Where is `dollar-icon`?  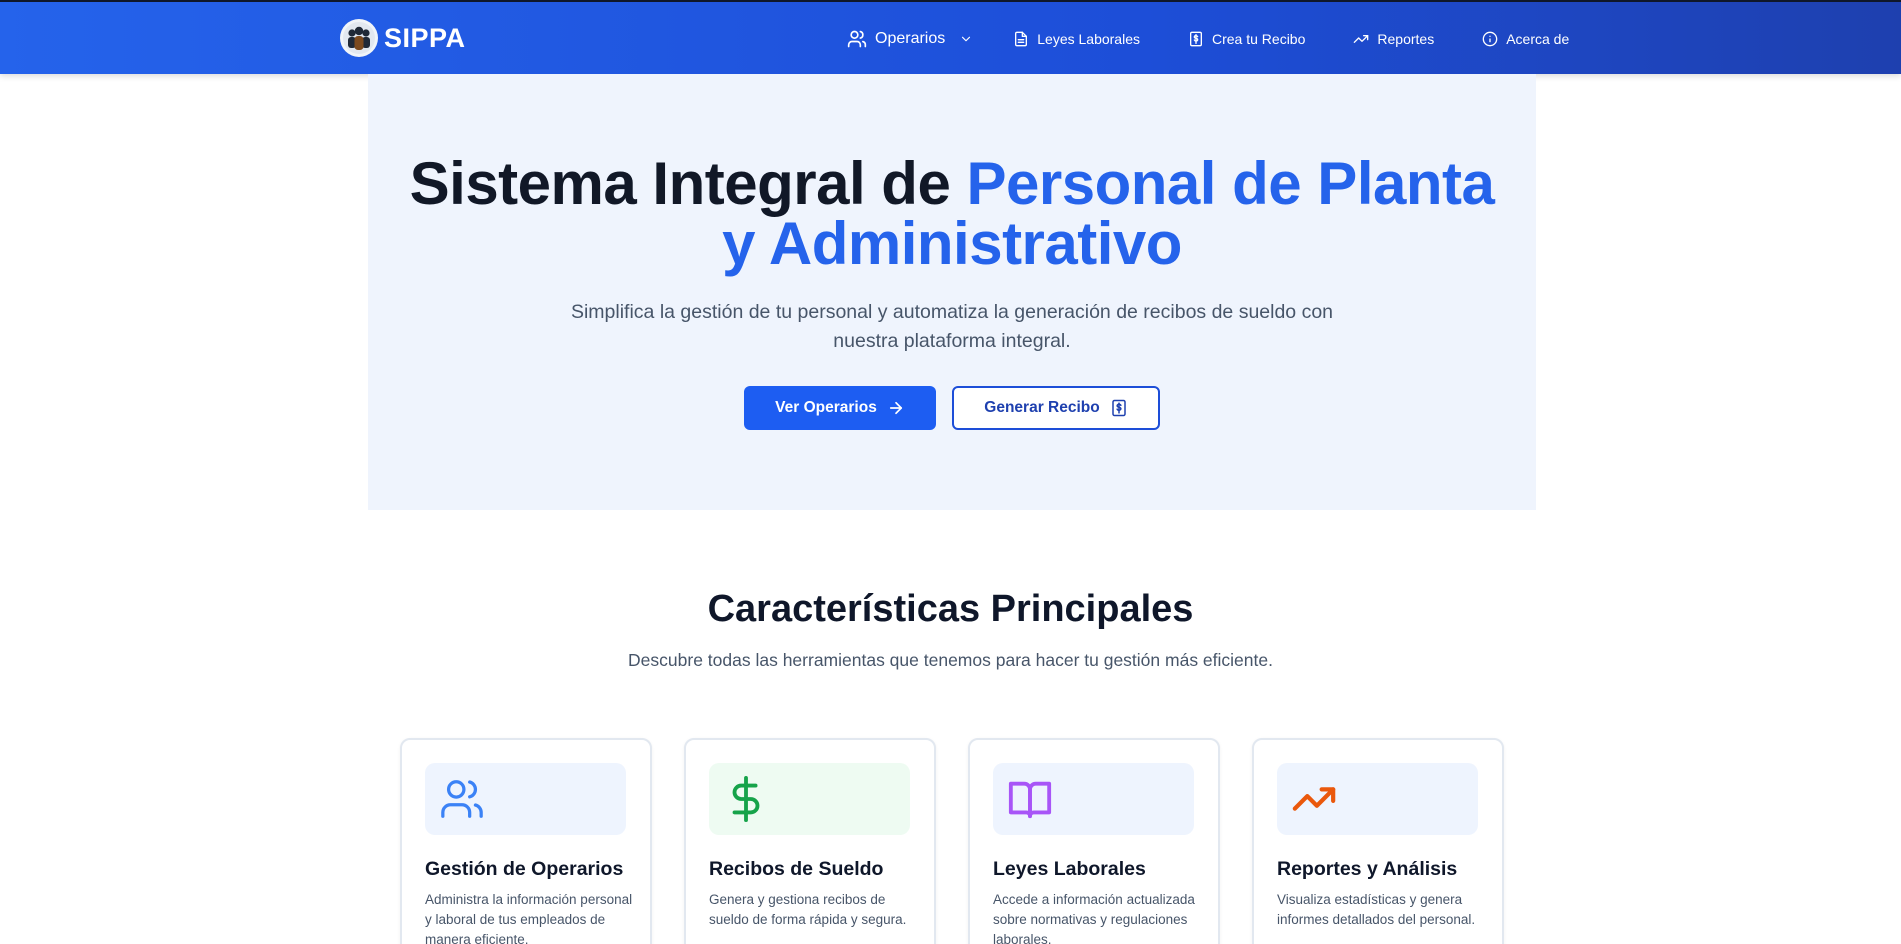
dollar-icon is located at coordinates (746, 799).